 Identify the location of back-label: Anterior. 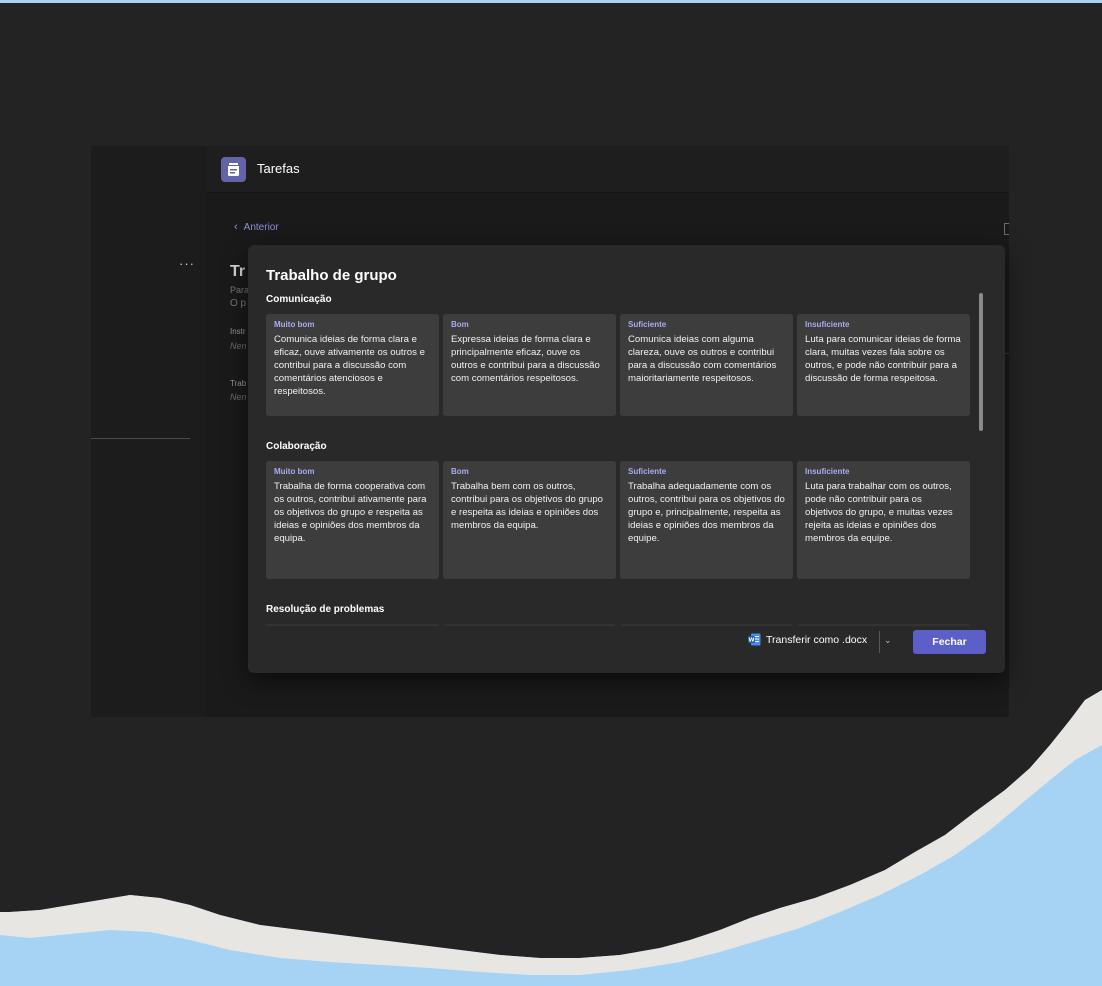
(261, 227).